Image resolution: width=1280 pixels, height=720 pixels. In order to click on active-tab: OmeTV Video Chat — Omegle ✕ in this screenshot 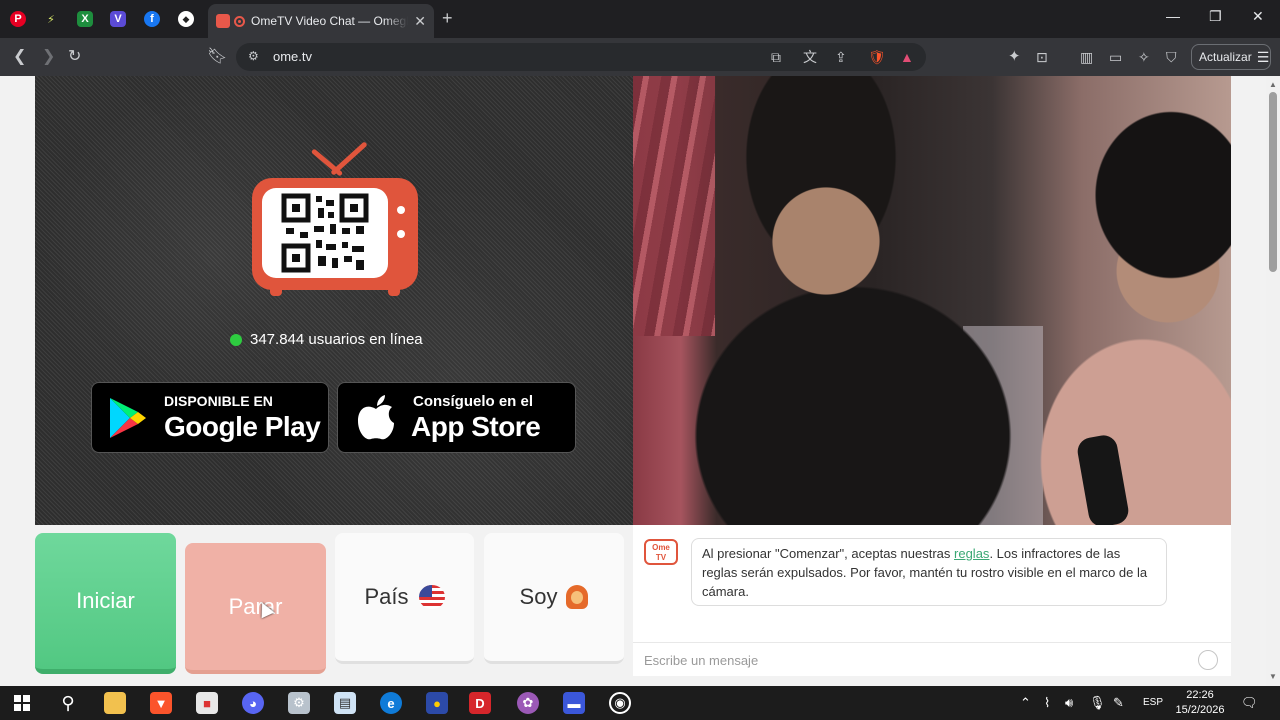, I will do `click(321, 21)`.